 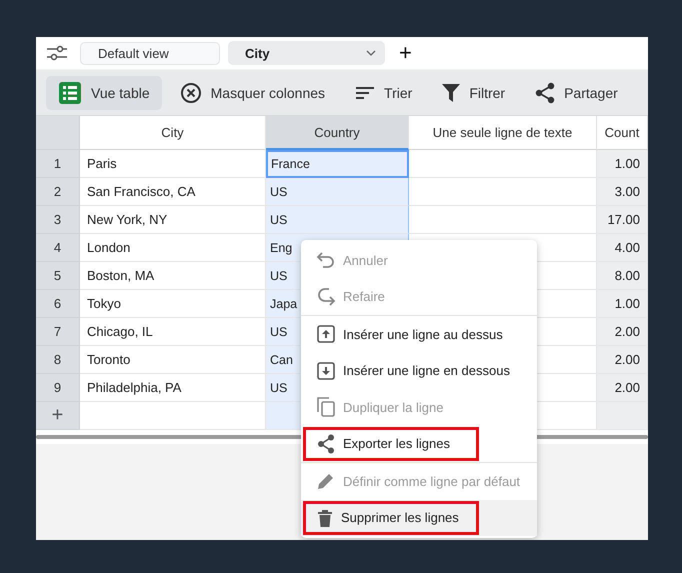 What do you see at coordinates (58, 192) in the screenshot?
I see `row-number: 2` at bounding box center [58, 192].